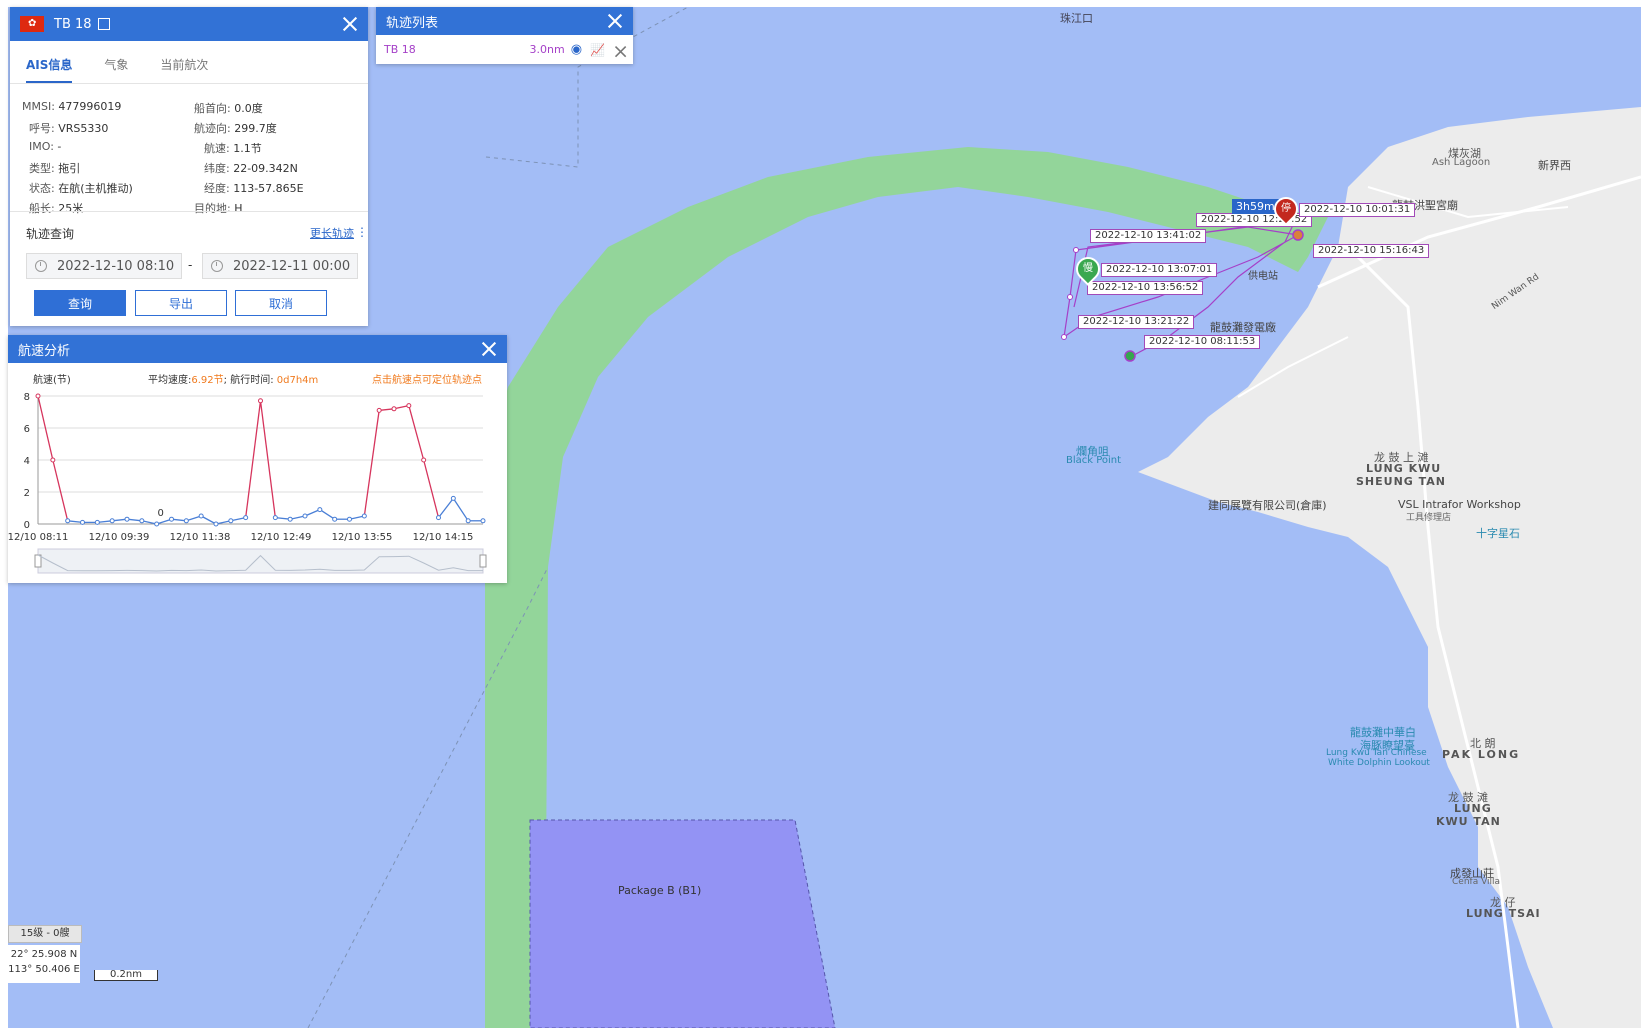 Image resolution: width=1641 pixels, height=1028 pixels. I want to click on field-mmsi: MMSI: 477996019, so click(72, 106).